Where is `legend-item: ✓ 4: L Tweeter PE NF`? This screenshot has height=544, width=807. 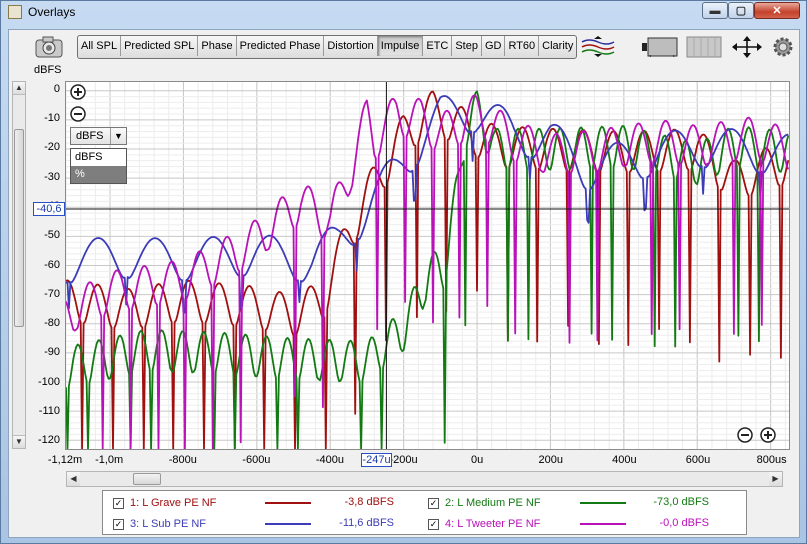 legend-item: ✓ 4: L Tweeter PE NF is located at coordinates (484, 524).